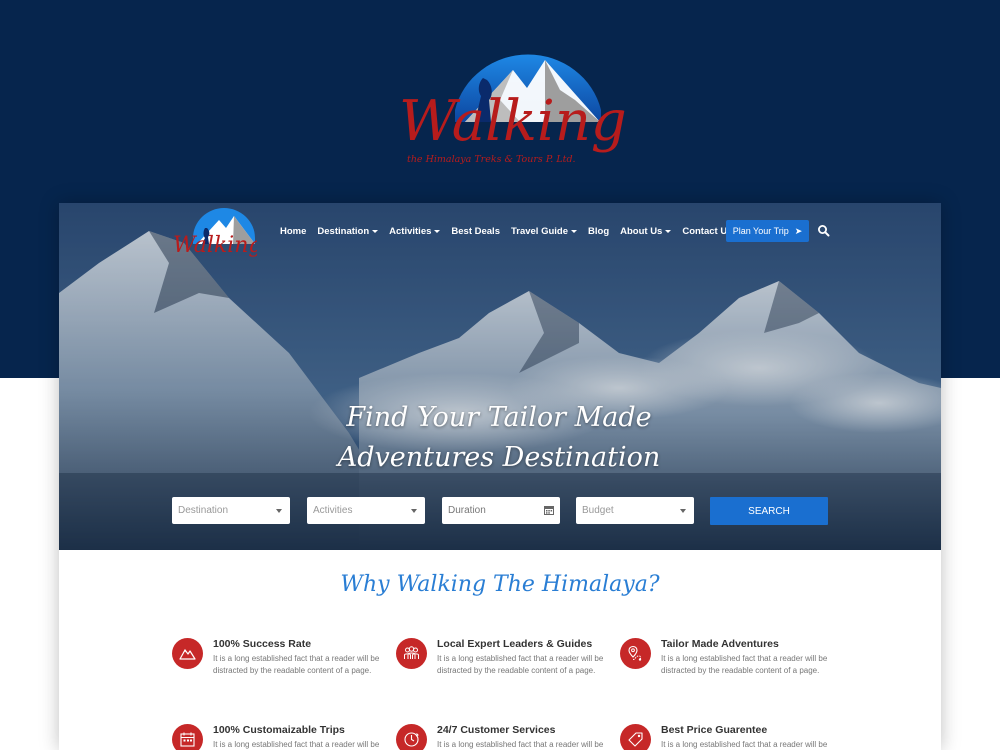  What do you see at coordinates (187, 653) in the screenshot?
I see `mountain-icon` at bounding box center [187, 653].